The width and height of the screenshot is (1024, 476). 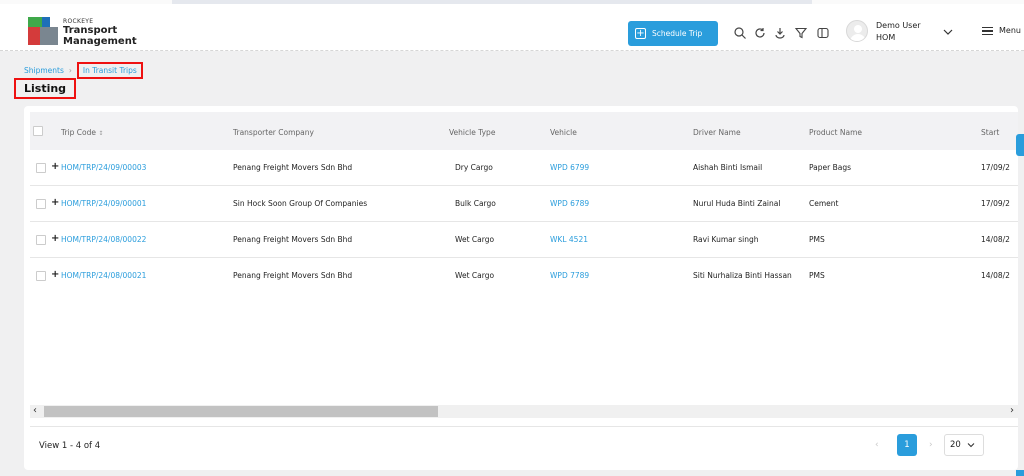 What do you see at coordinates (726, 239) in the screenshot?
I see `driver-cell: Ravi Kumar singh` at bounding box center [726, 239].